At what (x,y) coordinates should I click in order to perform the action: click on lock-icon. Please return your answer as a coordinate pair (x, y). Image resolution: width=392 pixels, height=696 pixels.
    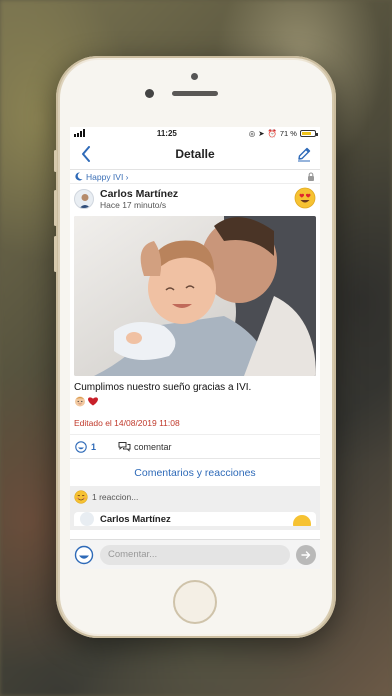
    Looking at the image, I should click on (311, 176).